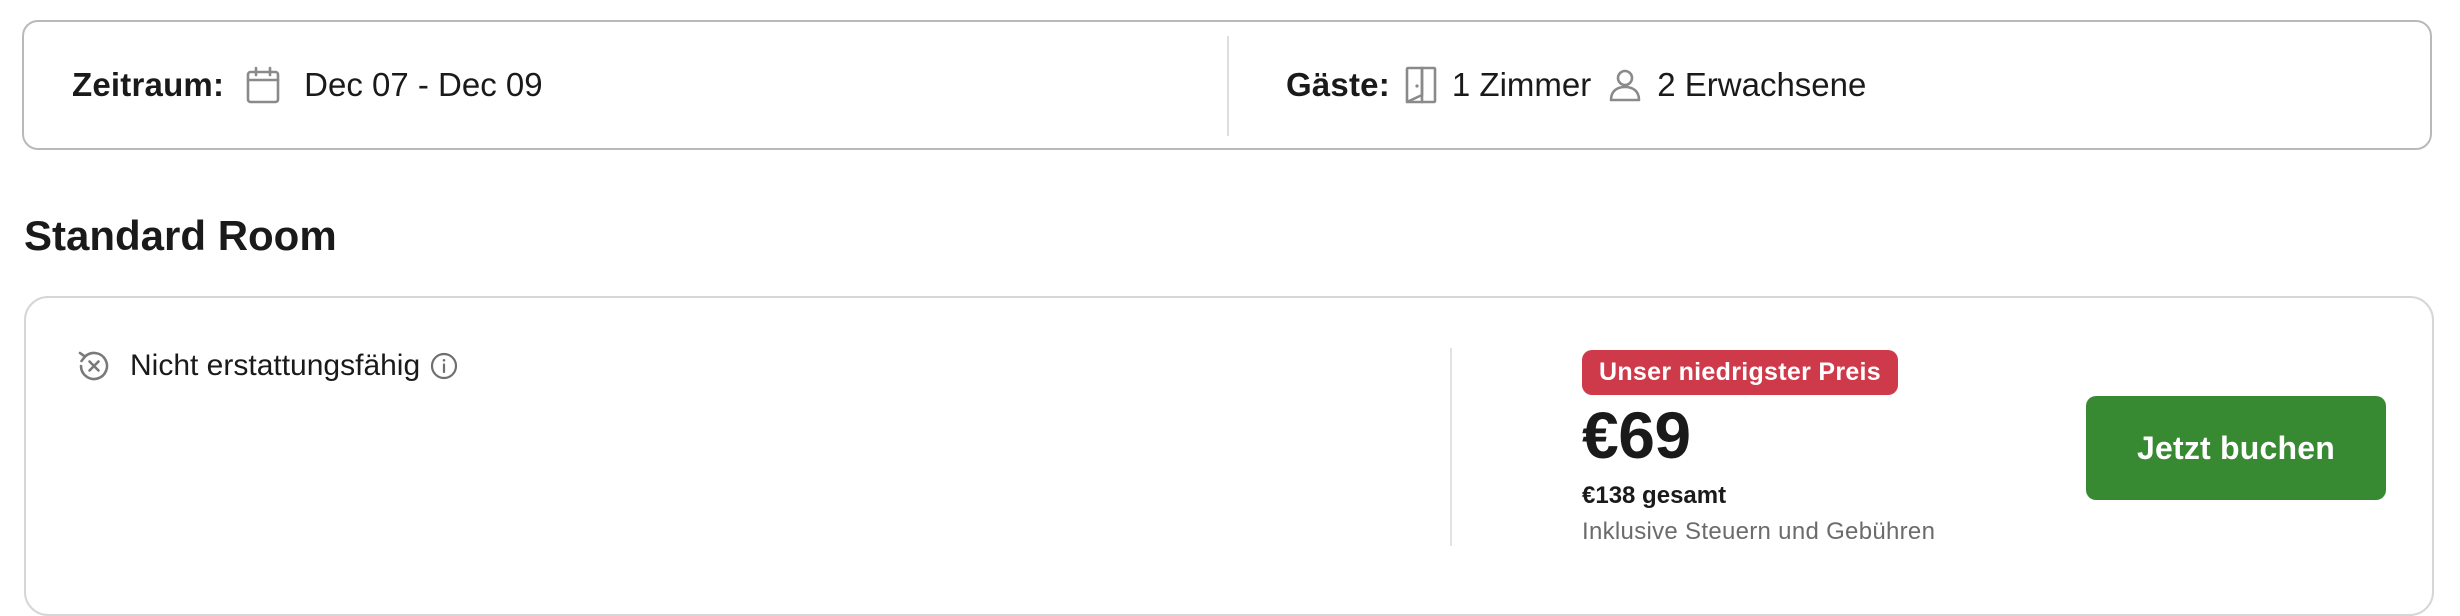 The width and height of the screenshot is (2460, 616). What do you see at coordinates (2236, 448) in the screenshot?
I see `book-now-button: Jetzt buchen` at bounding box center [2236, 448].